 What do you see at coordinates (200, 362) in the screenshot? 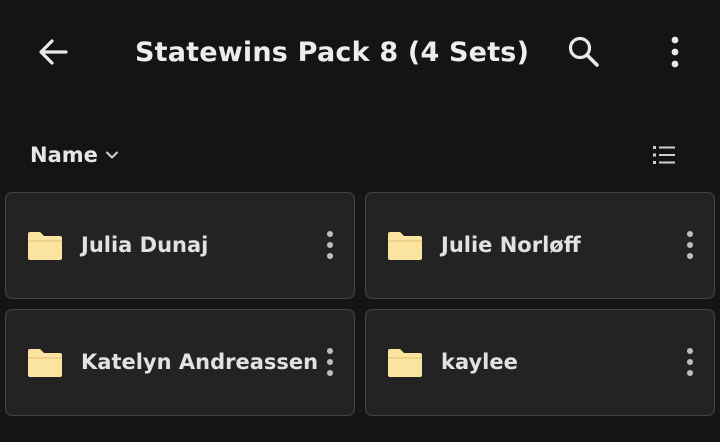
I see `folder-name: Katelyn Andreassen` at bounding box center [200, 362].